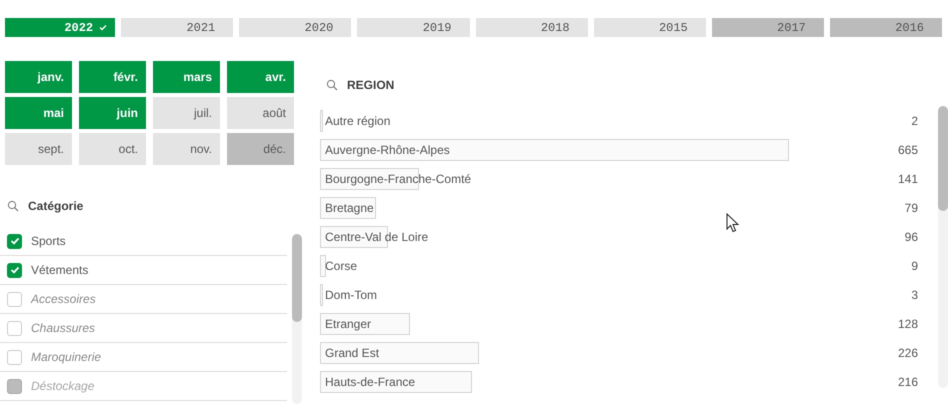 The width and height of the screenshot is (948, 417). I want to click on year-tab: 2017, so click(768, 27).